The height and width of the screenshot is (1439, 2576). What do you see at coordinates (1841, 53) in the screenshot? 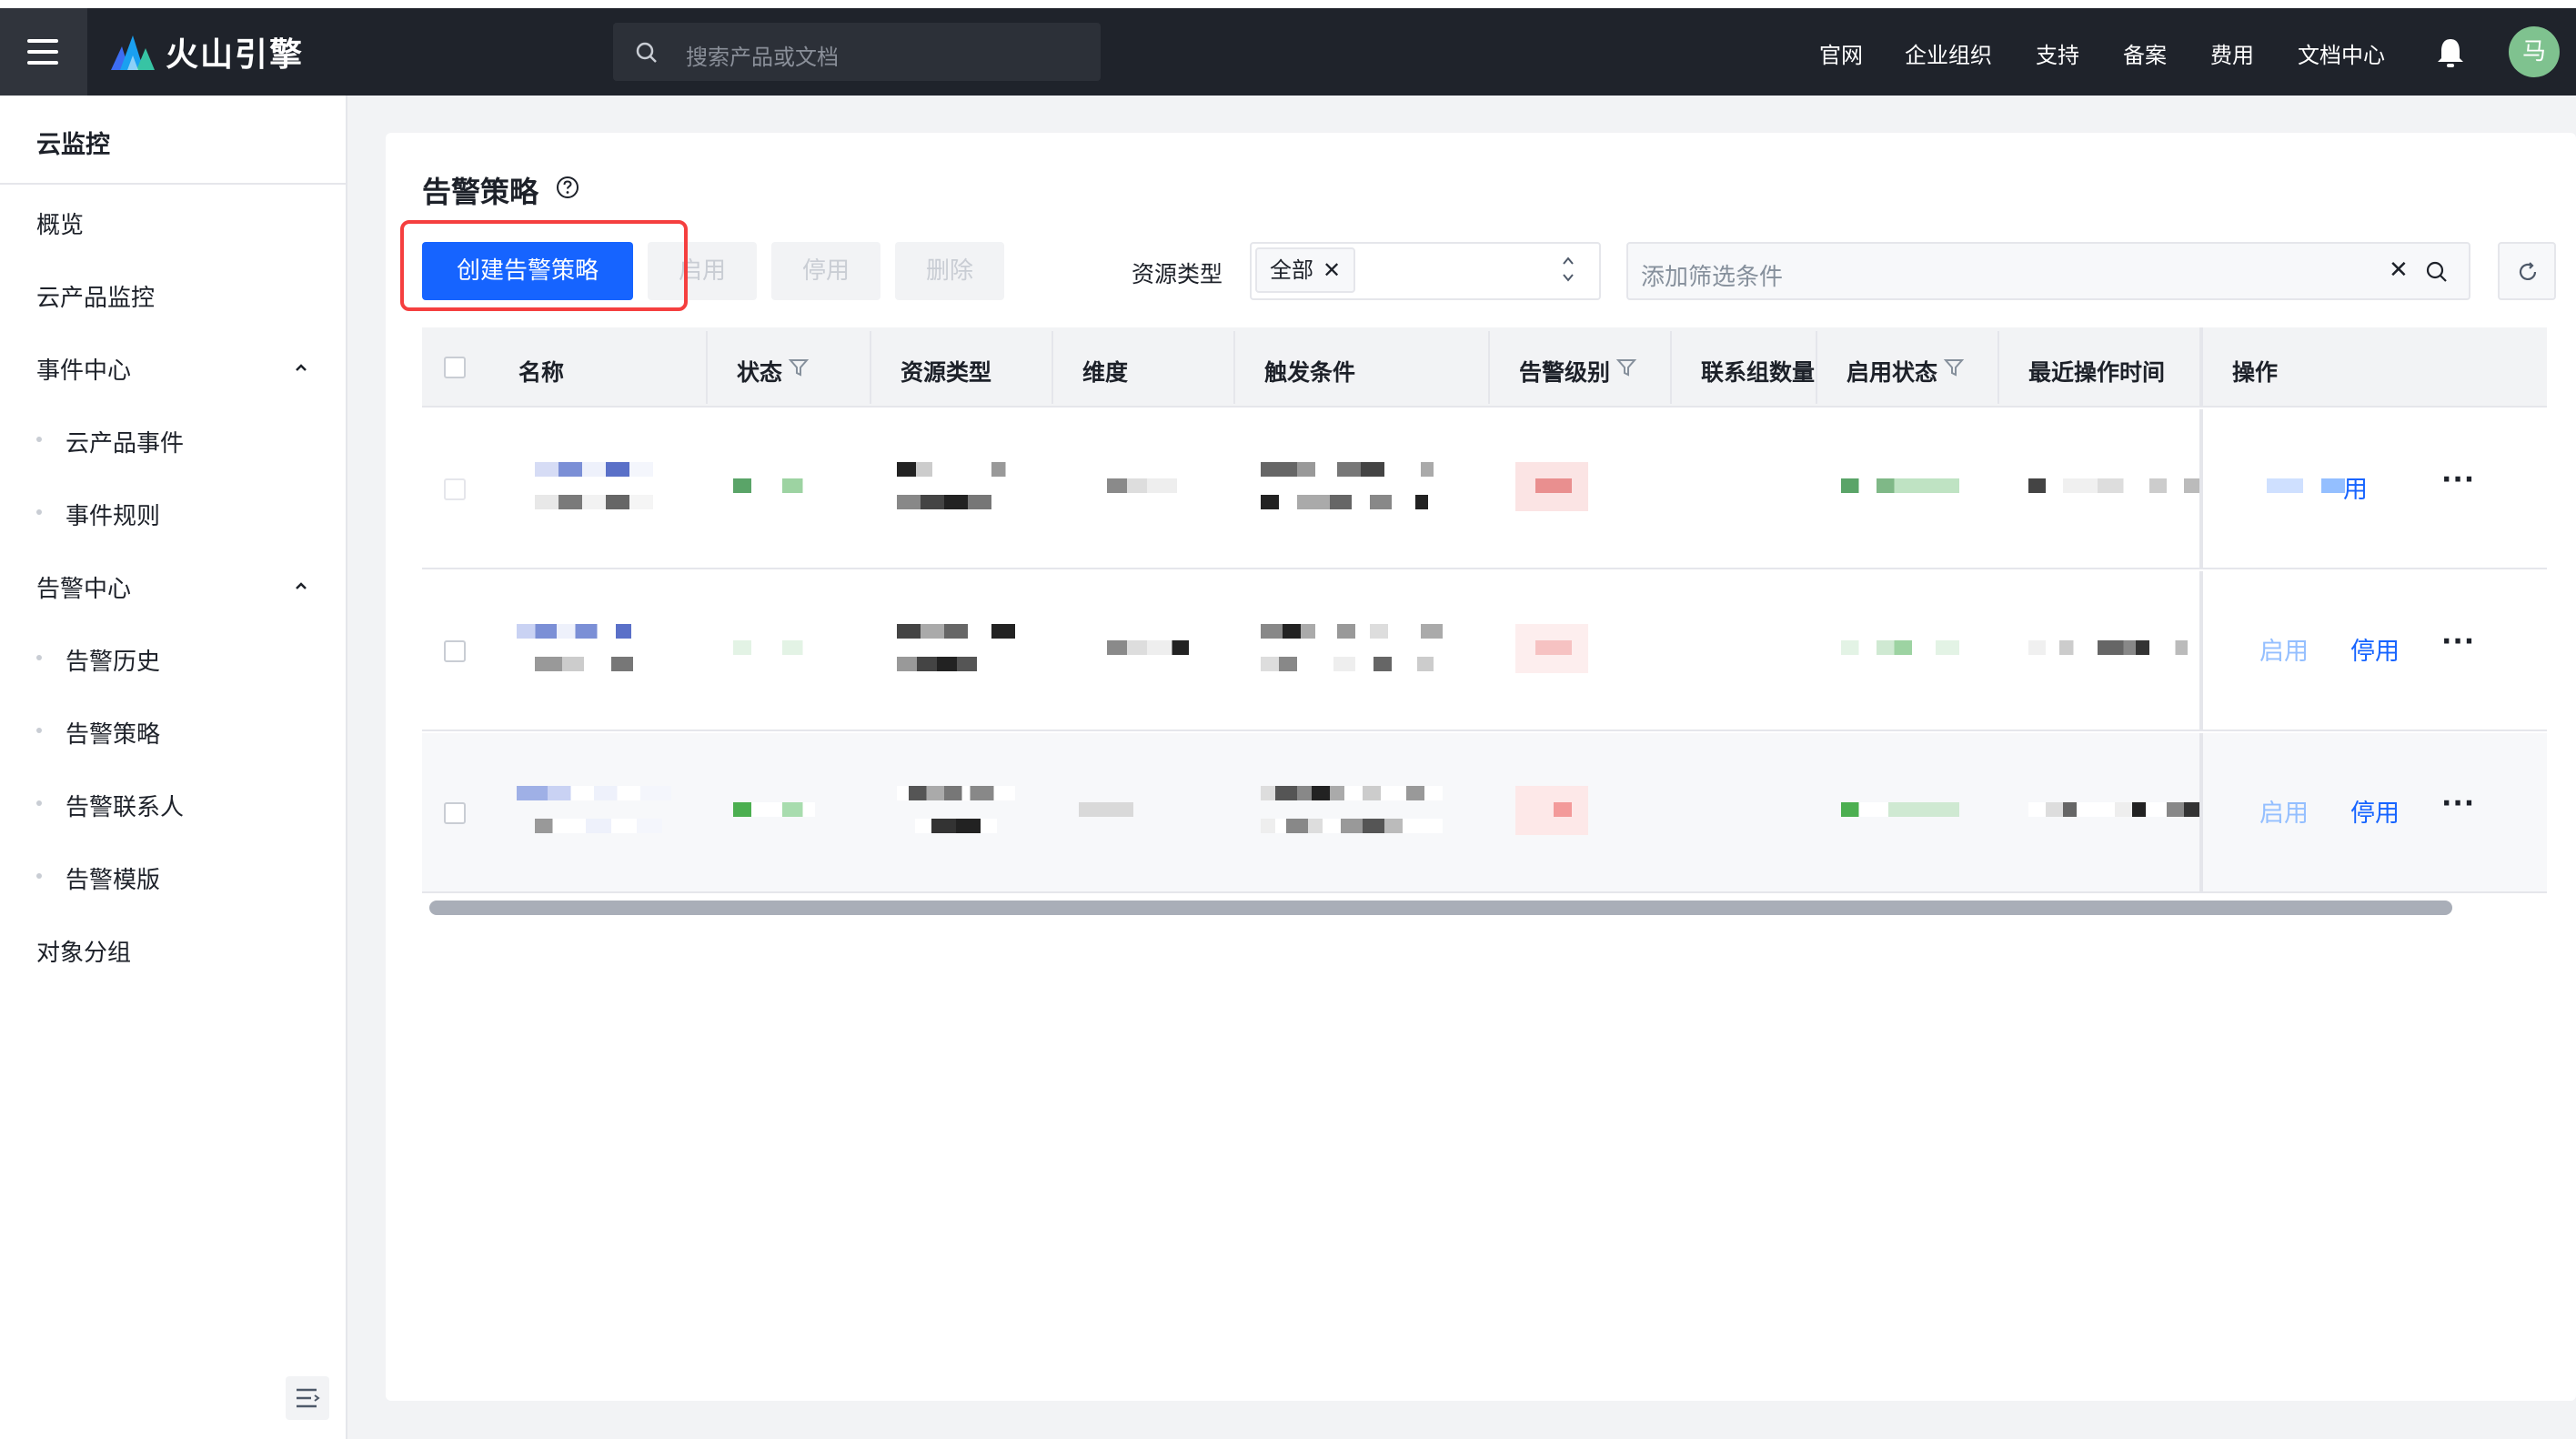
I see `nav-official-site: 官网` at bounding box center [1841, 53].